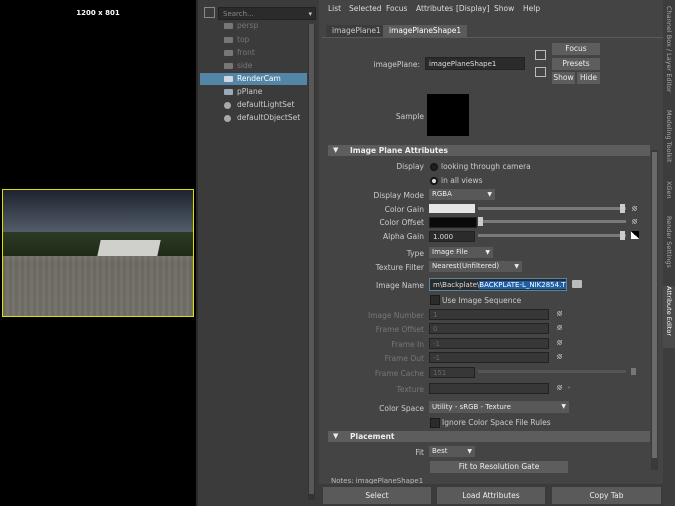  I want to click on outliner-item-rendercam: RenderCam, so click(253, 79).